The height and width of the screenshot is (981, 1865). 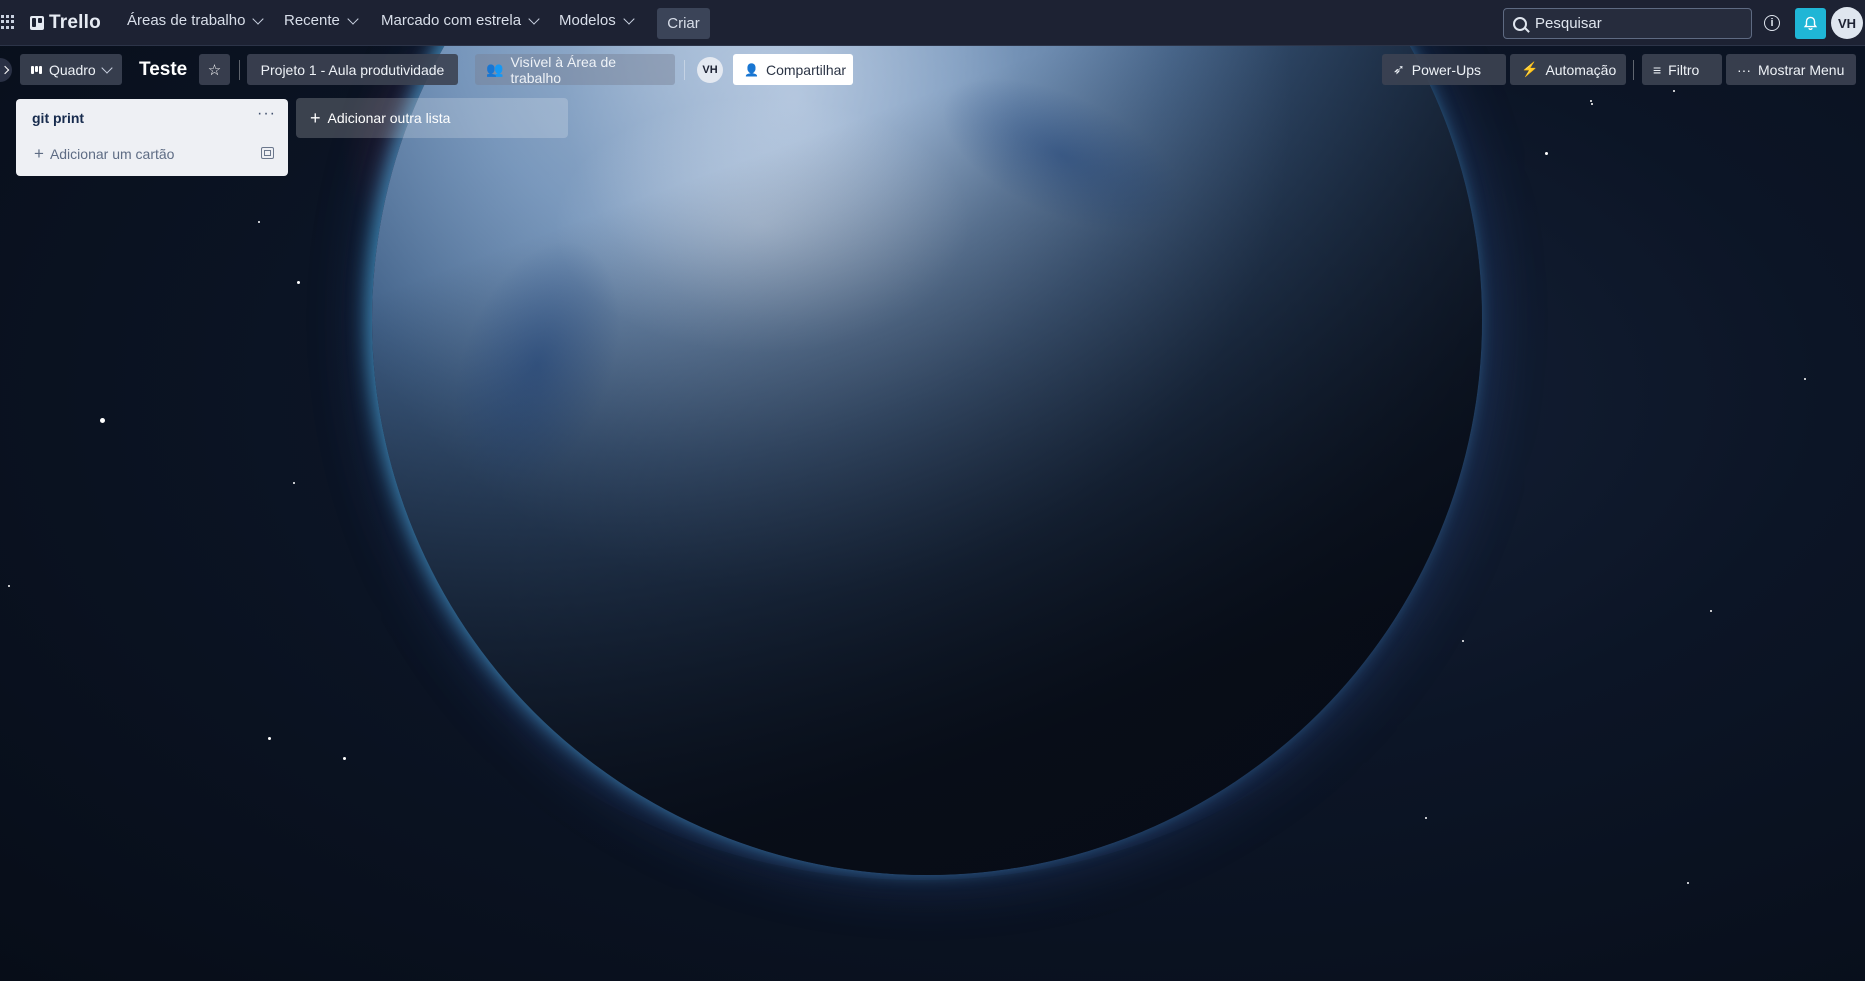 I want to click on add-card-button: + Adicionar um cartão, so click(x=104, y=154).